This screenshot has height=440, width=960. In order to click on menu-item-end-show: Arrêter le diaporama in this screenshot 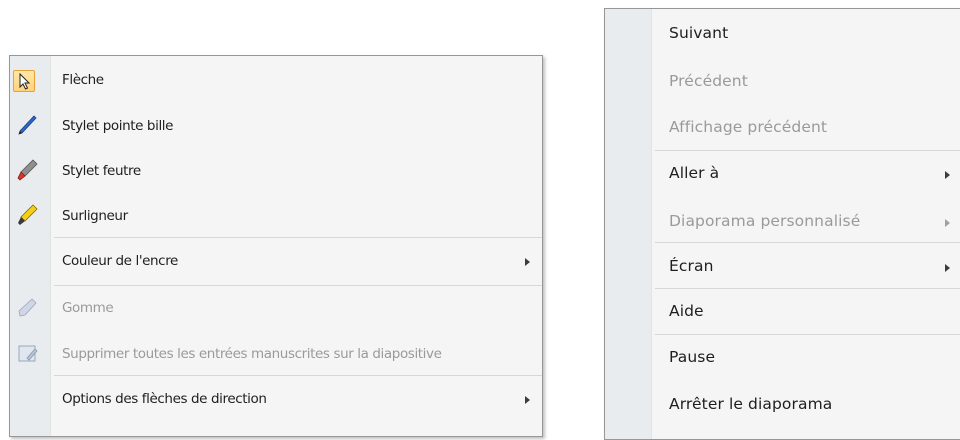, I will do `click(782, 406)`.